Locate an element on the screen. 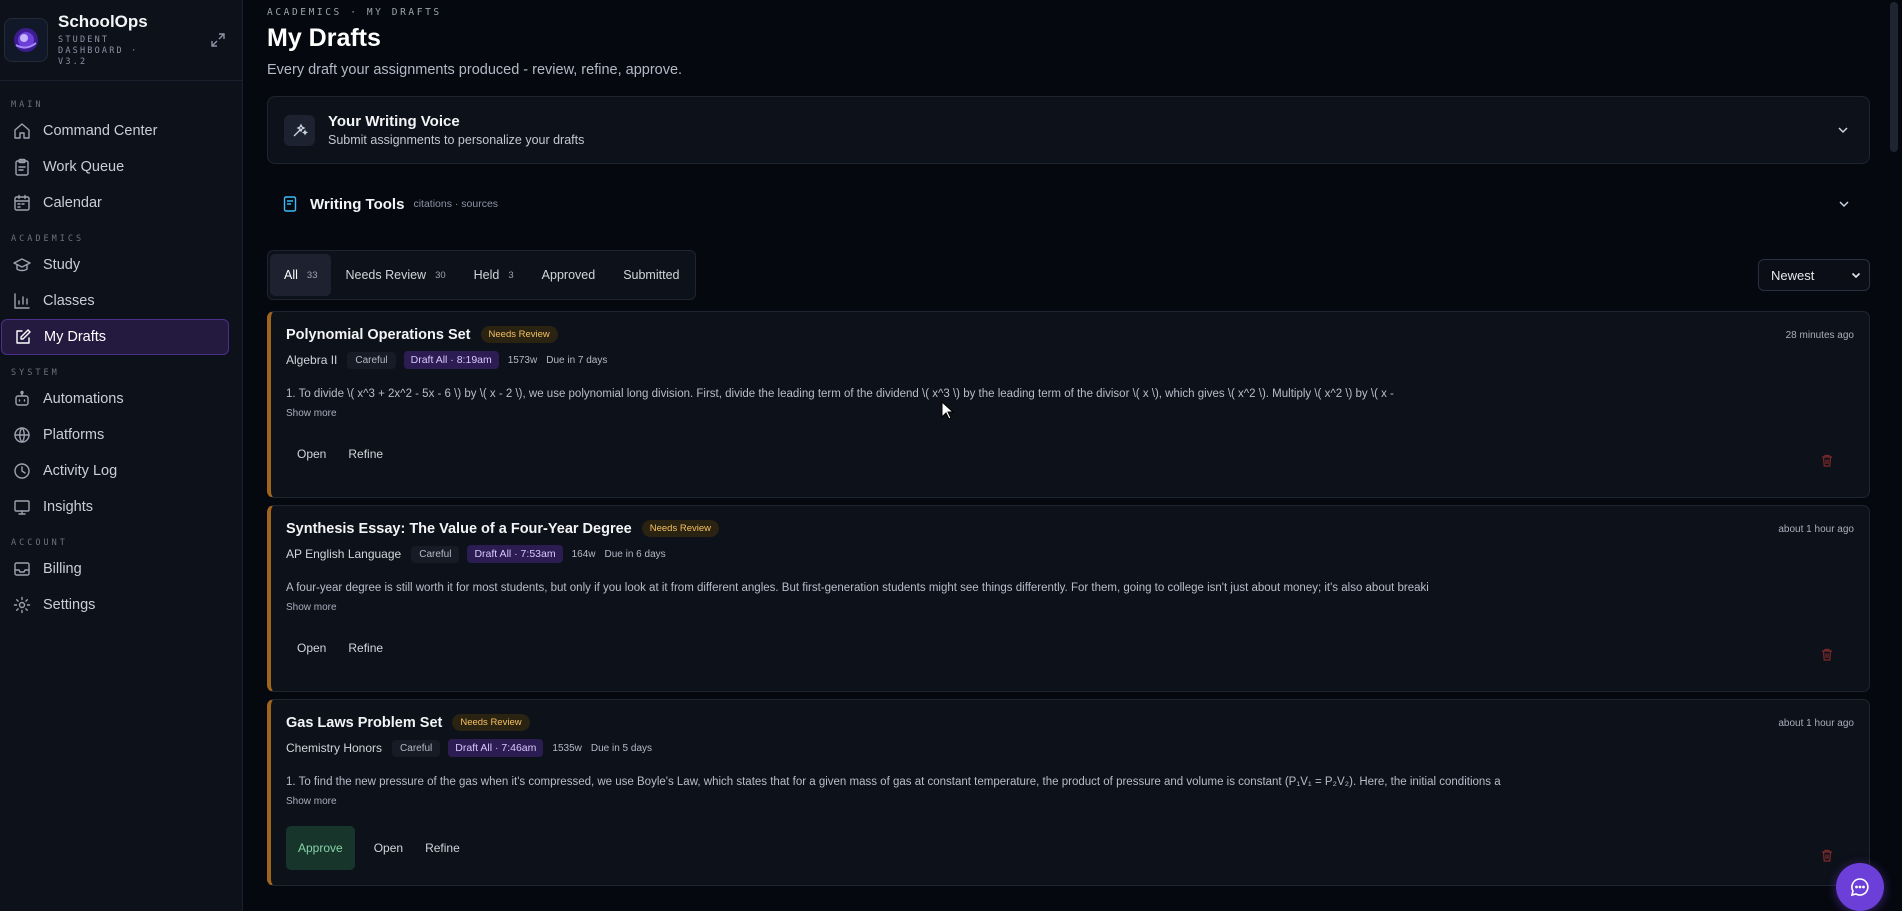 This screenshot has width=1902, height=911. inbox-icon is located at coordinates (22, 569).